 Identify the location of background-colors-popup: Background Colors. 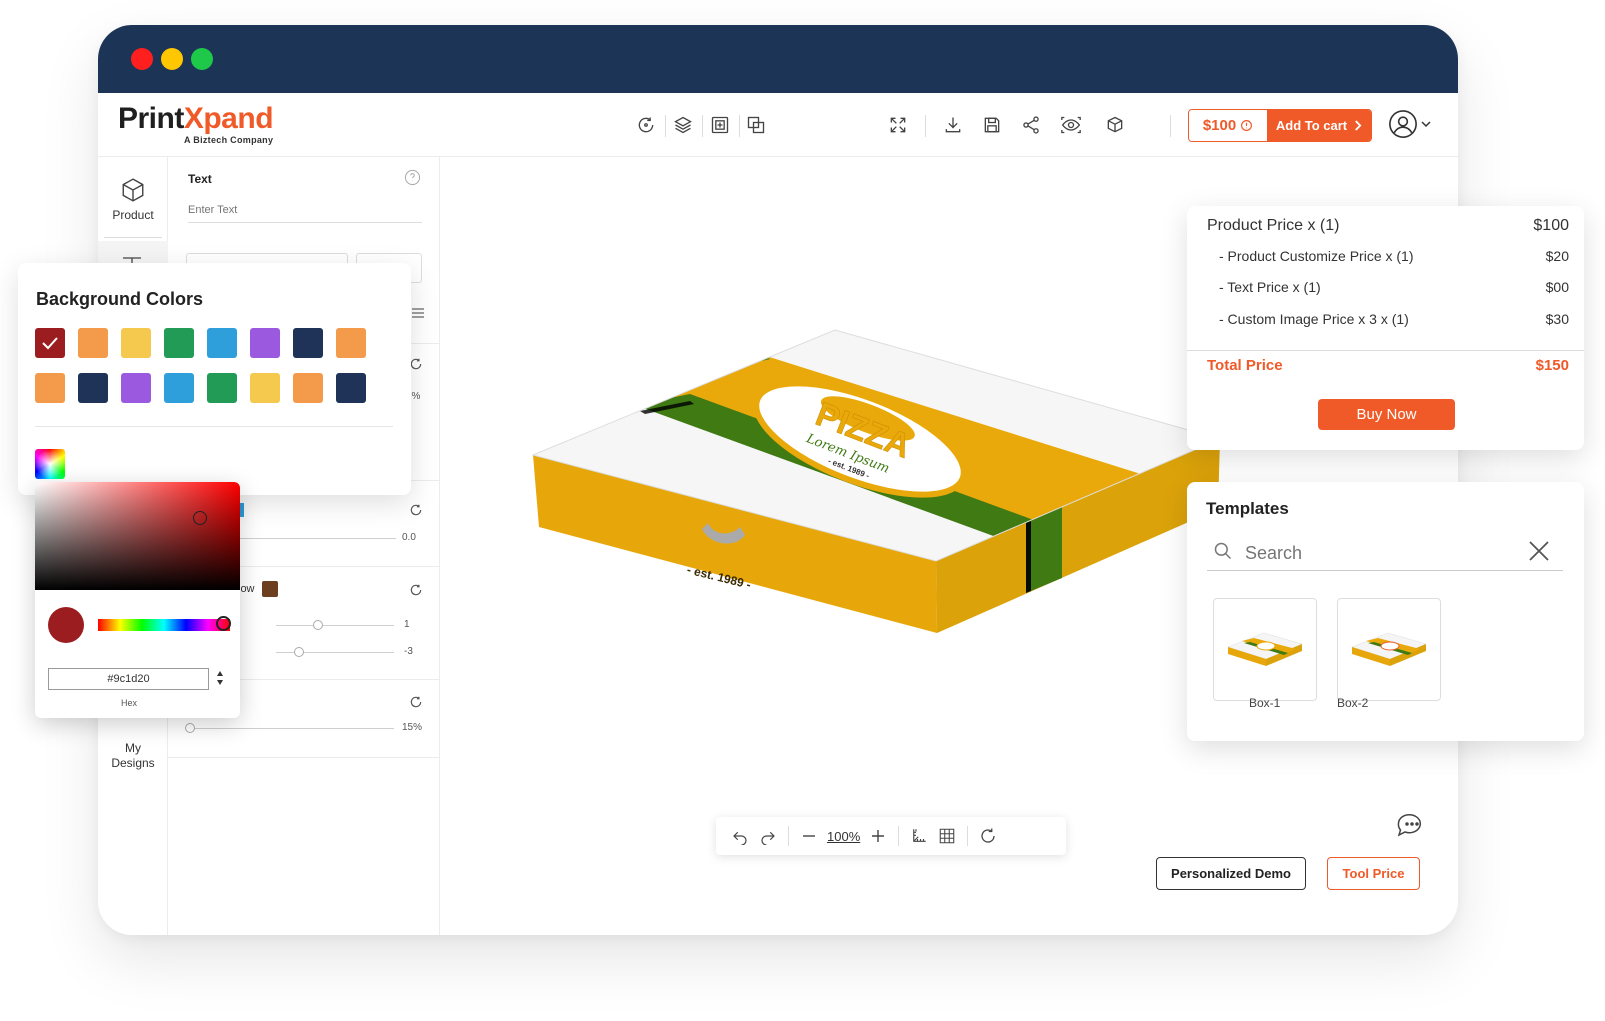
(214, 379).